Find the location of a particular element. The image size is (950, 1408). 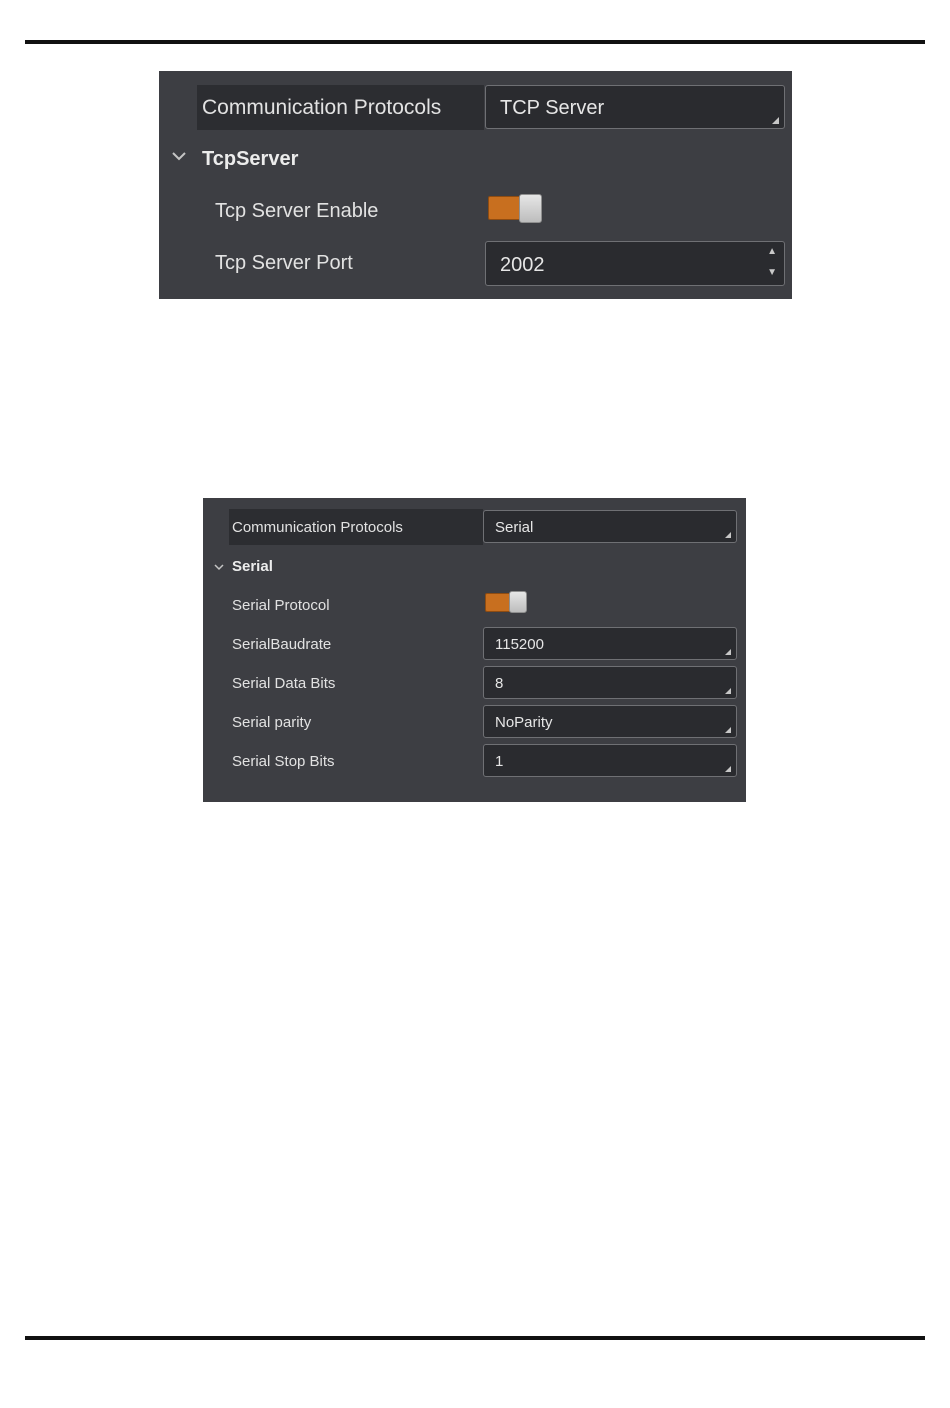

serial-stop-bits-select: 1 is located at coordinates (610, 760).